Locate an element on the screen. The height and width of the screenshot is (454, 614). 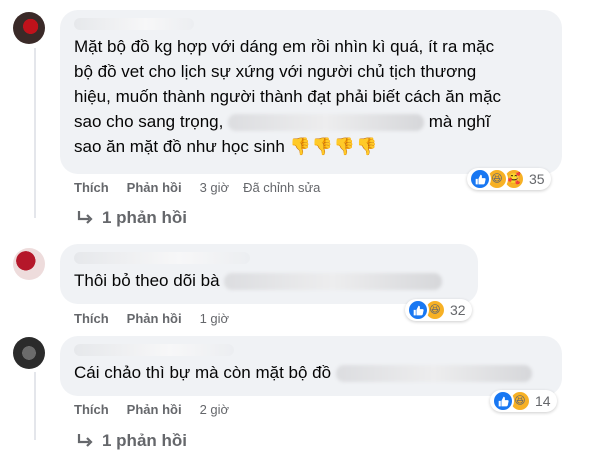
comment-text: Thôi bỏ theo dõi bà is located at coordinates (270, 280).